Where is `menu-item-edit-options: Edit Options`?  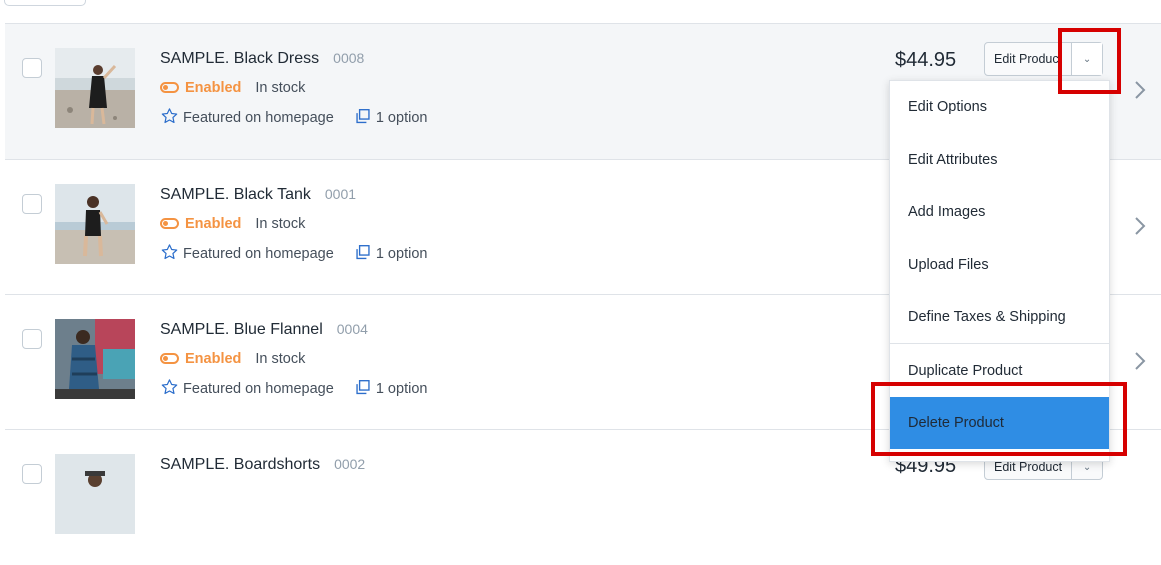 menu-item-edit-options: Edit Options is located at coordinates (999, 107).